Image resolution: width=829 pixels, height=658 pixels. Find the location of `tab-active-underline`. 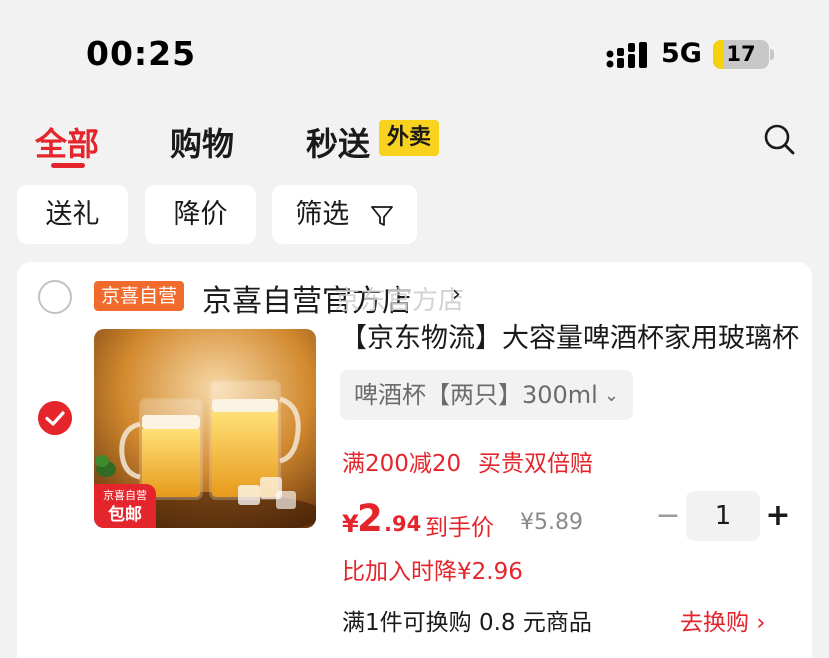

tab-active-underline is located at coordinates (68, 165).